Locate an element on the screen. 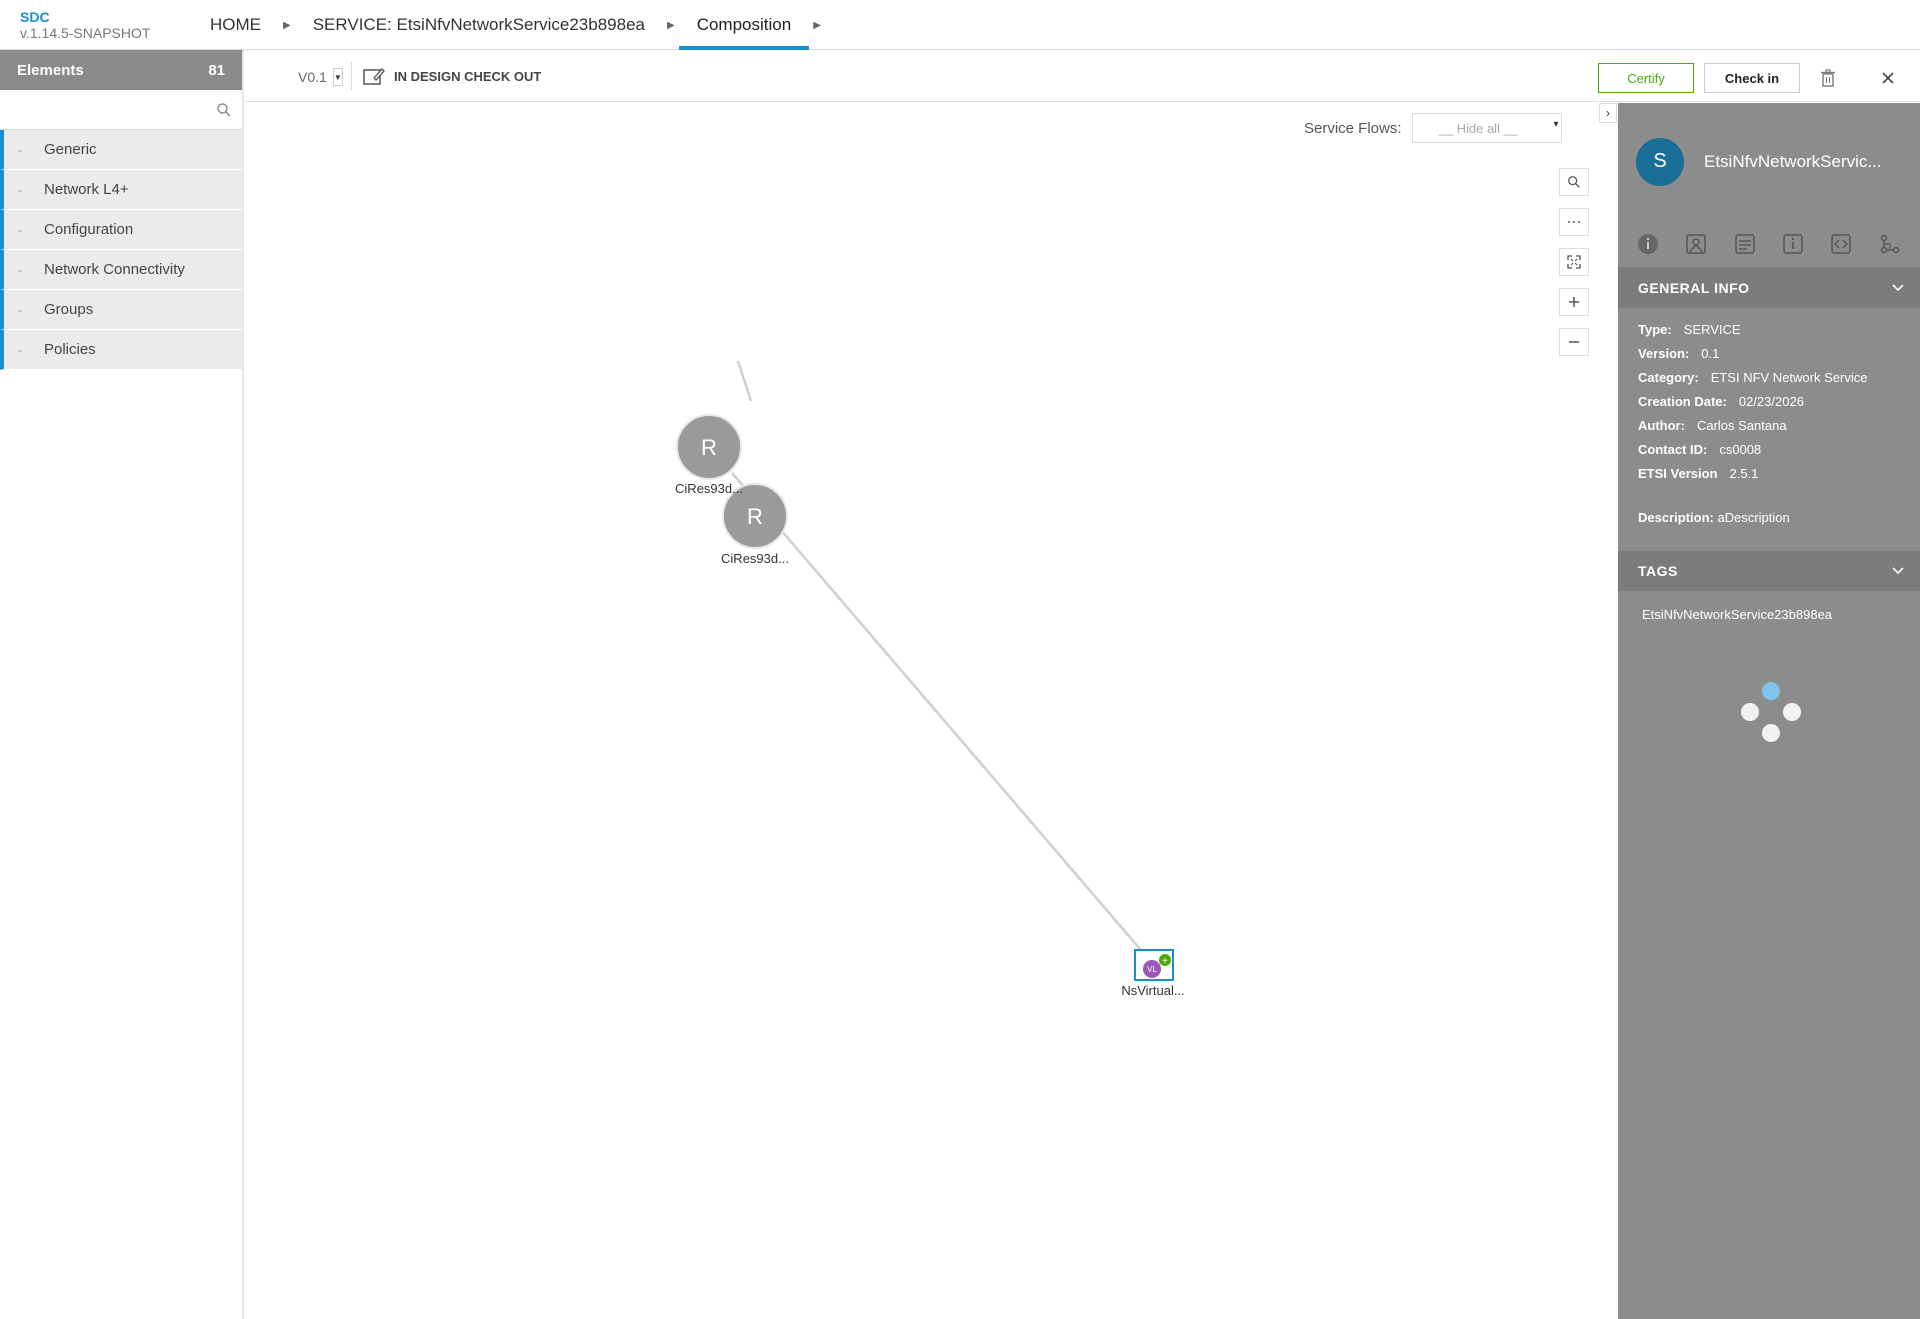 The image size is (1920, 1319). palette-group-label: Configuration is located at coordinates (89, 229).